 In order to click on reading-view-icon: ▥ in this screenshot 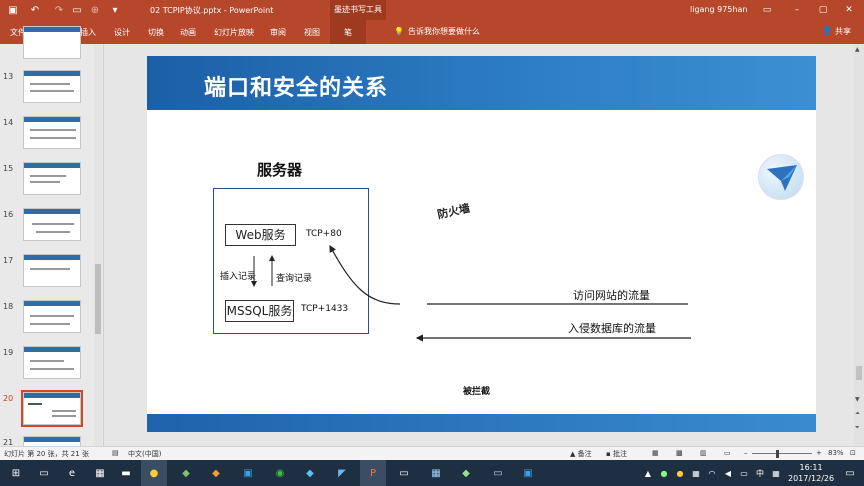, I will do `click(703, 453)`.